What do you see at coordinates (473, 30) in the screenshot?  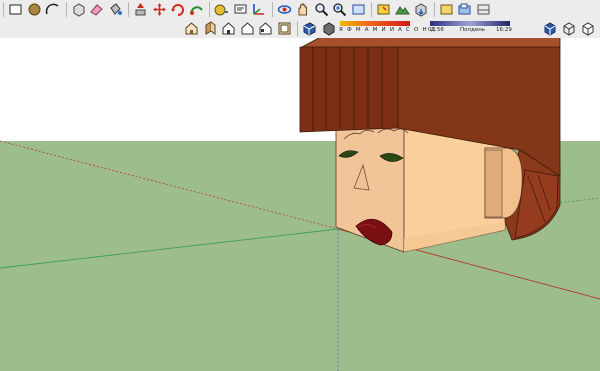 I see `time-noon-label: Полдень` at bounding box center [473, 30].